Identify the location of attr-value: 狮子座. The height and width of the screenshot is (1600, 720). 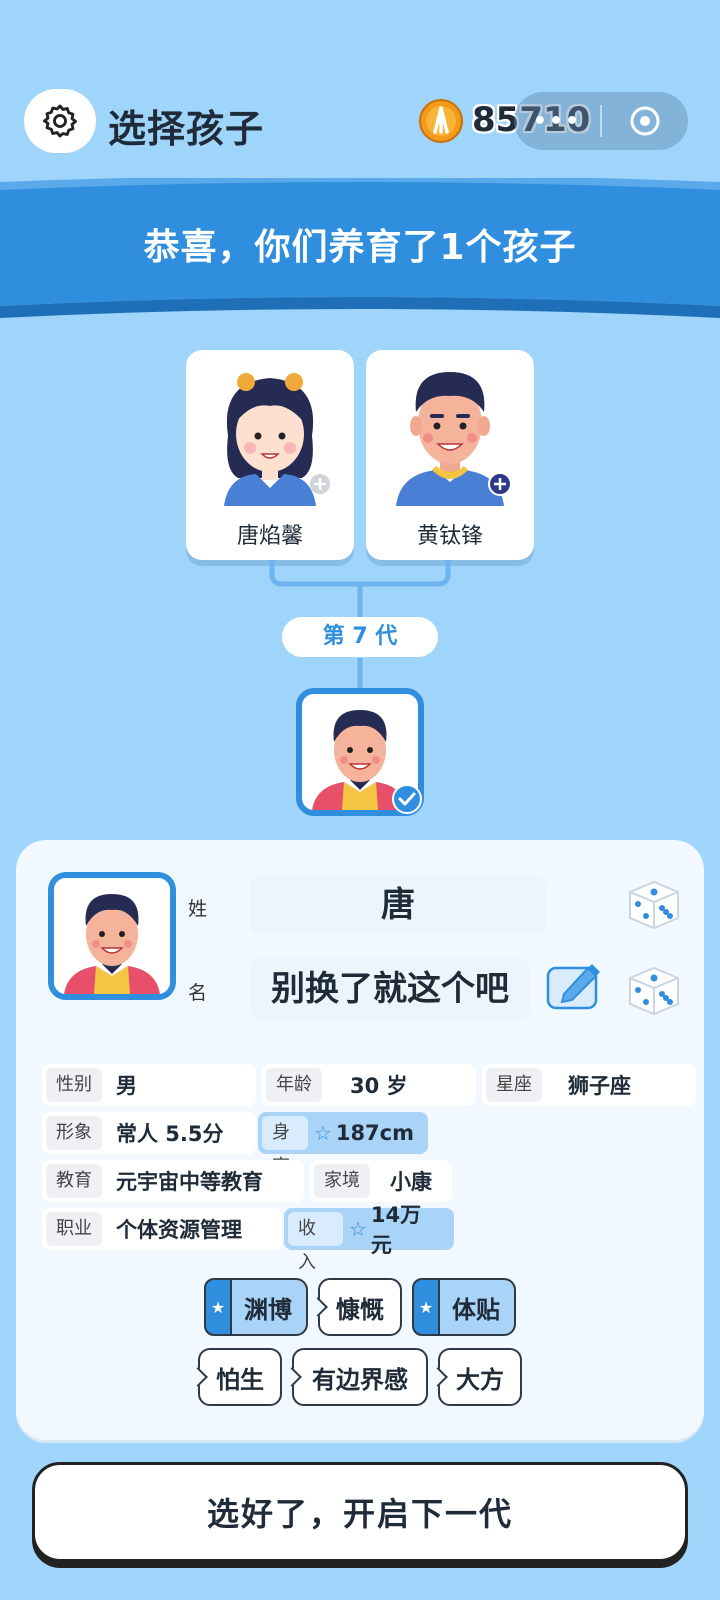
(599, 1086).